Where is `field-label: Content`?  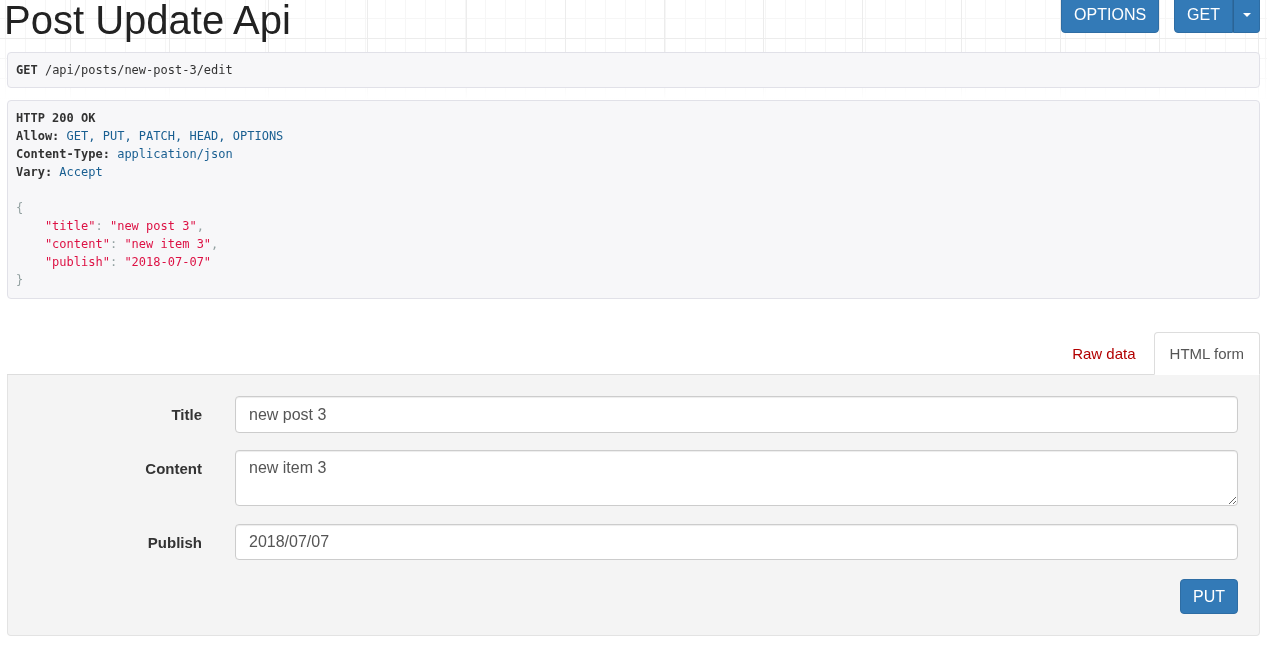 field-label: Content is located at coordinates (173, 469).